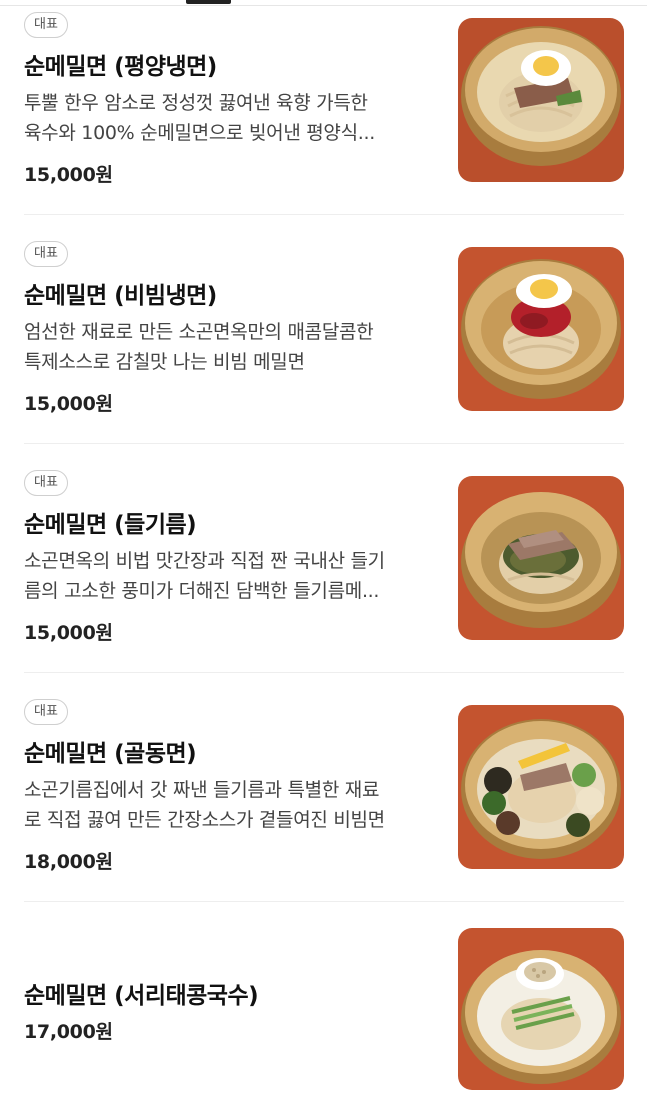 The width and height of the screenshot is (647, 1105). Describe the element at coordinates (541, 787) in the screenshot. I see `goldong-noodle-image` at that location.